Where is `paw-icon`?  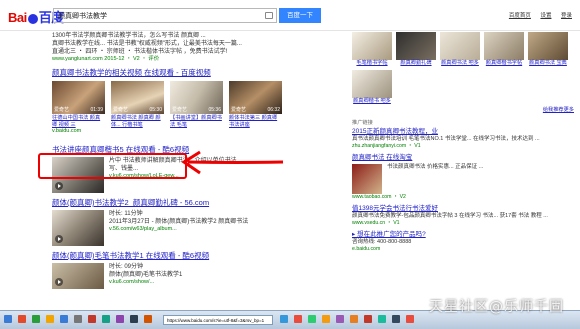 paw-icon is located at coordinates (32, 18).